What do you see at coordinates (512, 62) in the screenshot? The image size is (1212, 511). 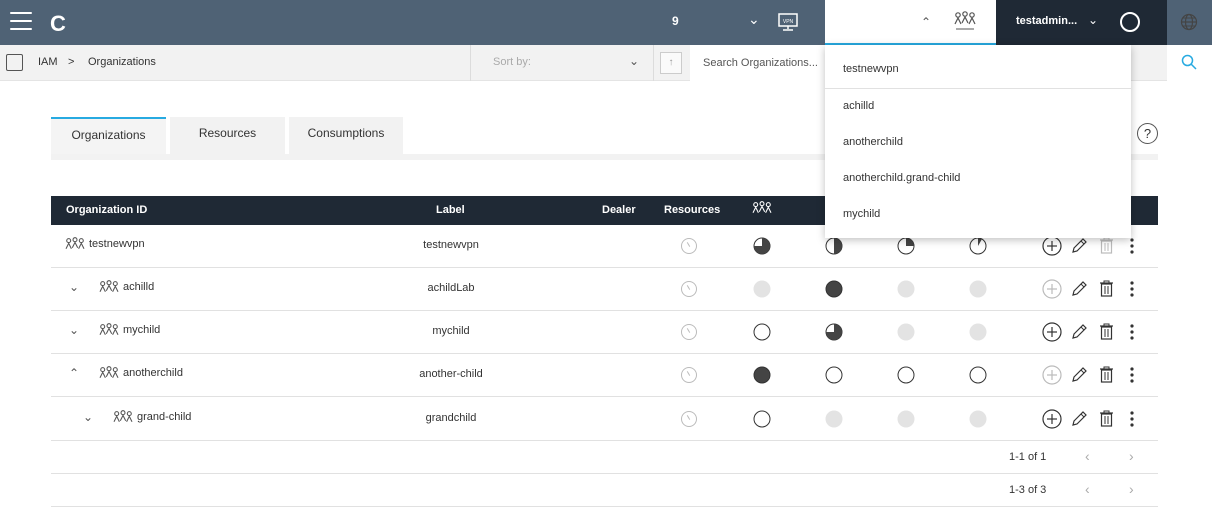 I see `sort-by-label: Sort by:` at bounding box center [512, 62].